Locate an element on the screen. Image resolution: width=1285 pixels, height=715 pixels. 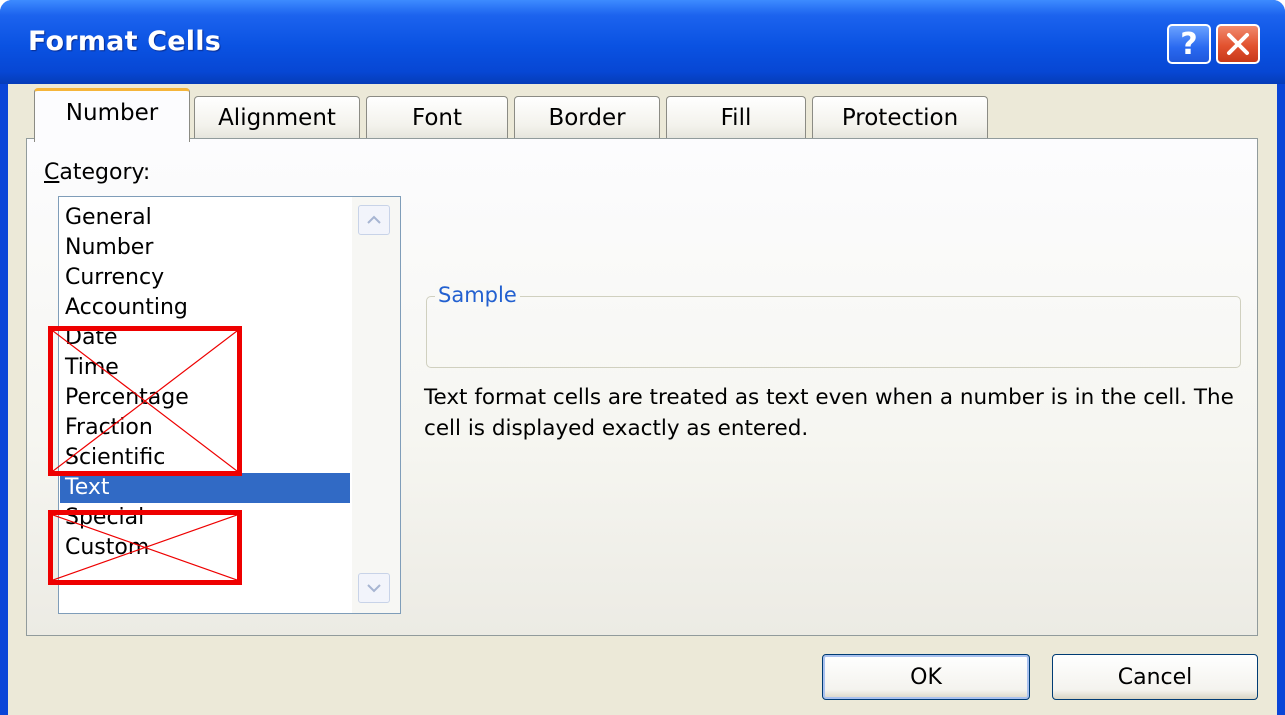
category-scrollbar is located at coordinates (376, 405).